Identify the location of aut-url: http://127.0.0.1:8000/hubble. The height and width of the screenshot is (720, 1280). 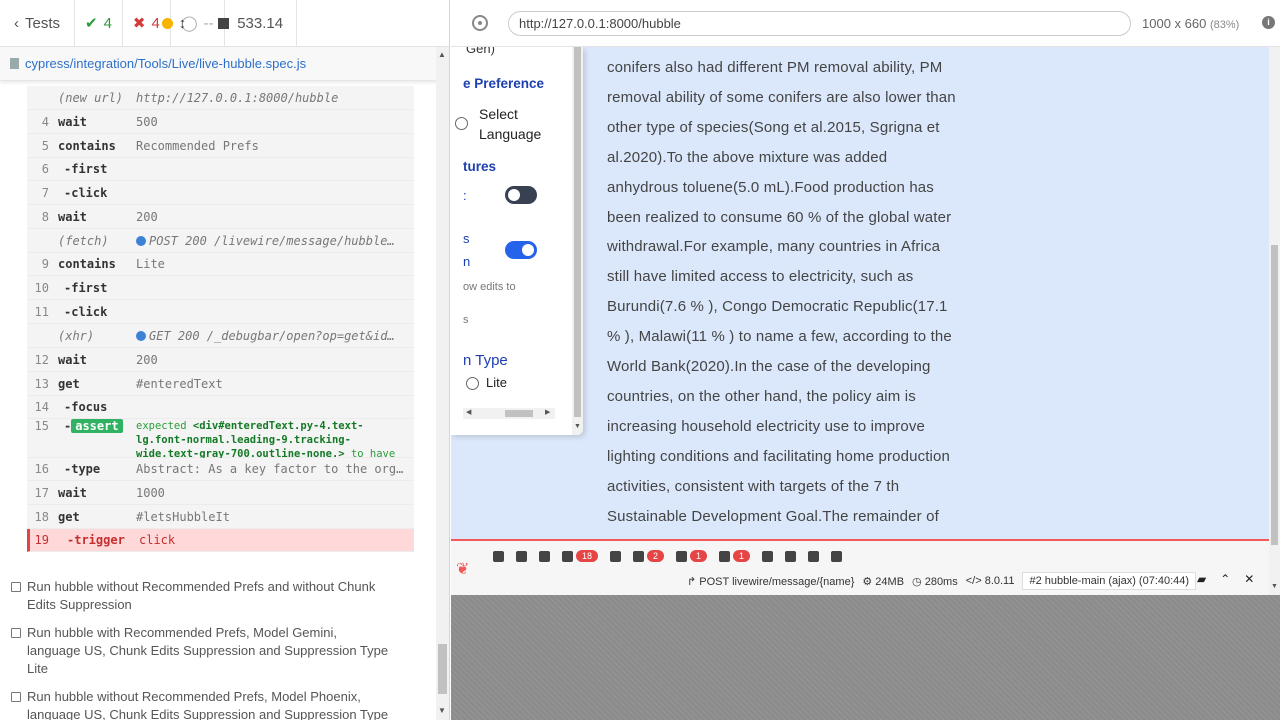
(819, 23).